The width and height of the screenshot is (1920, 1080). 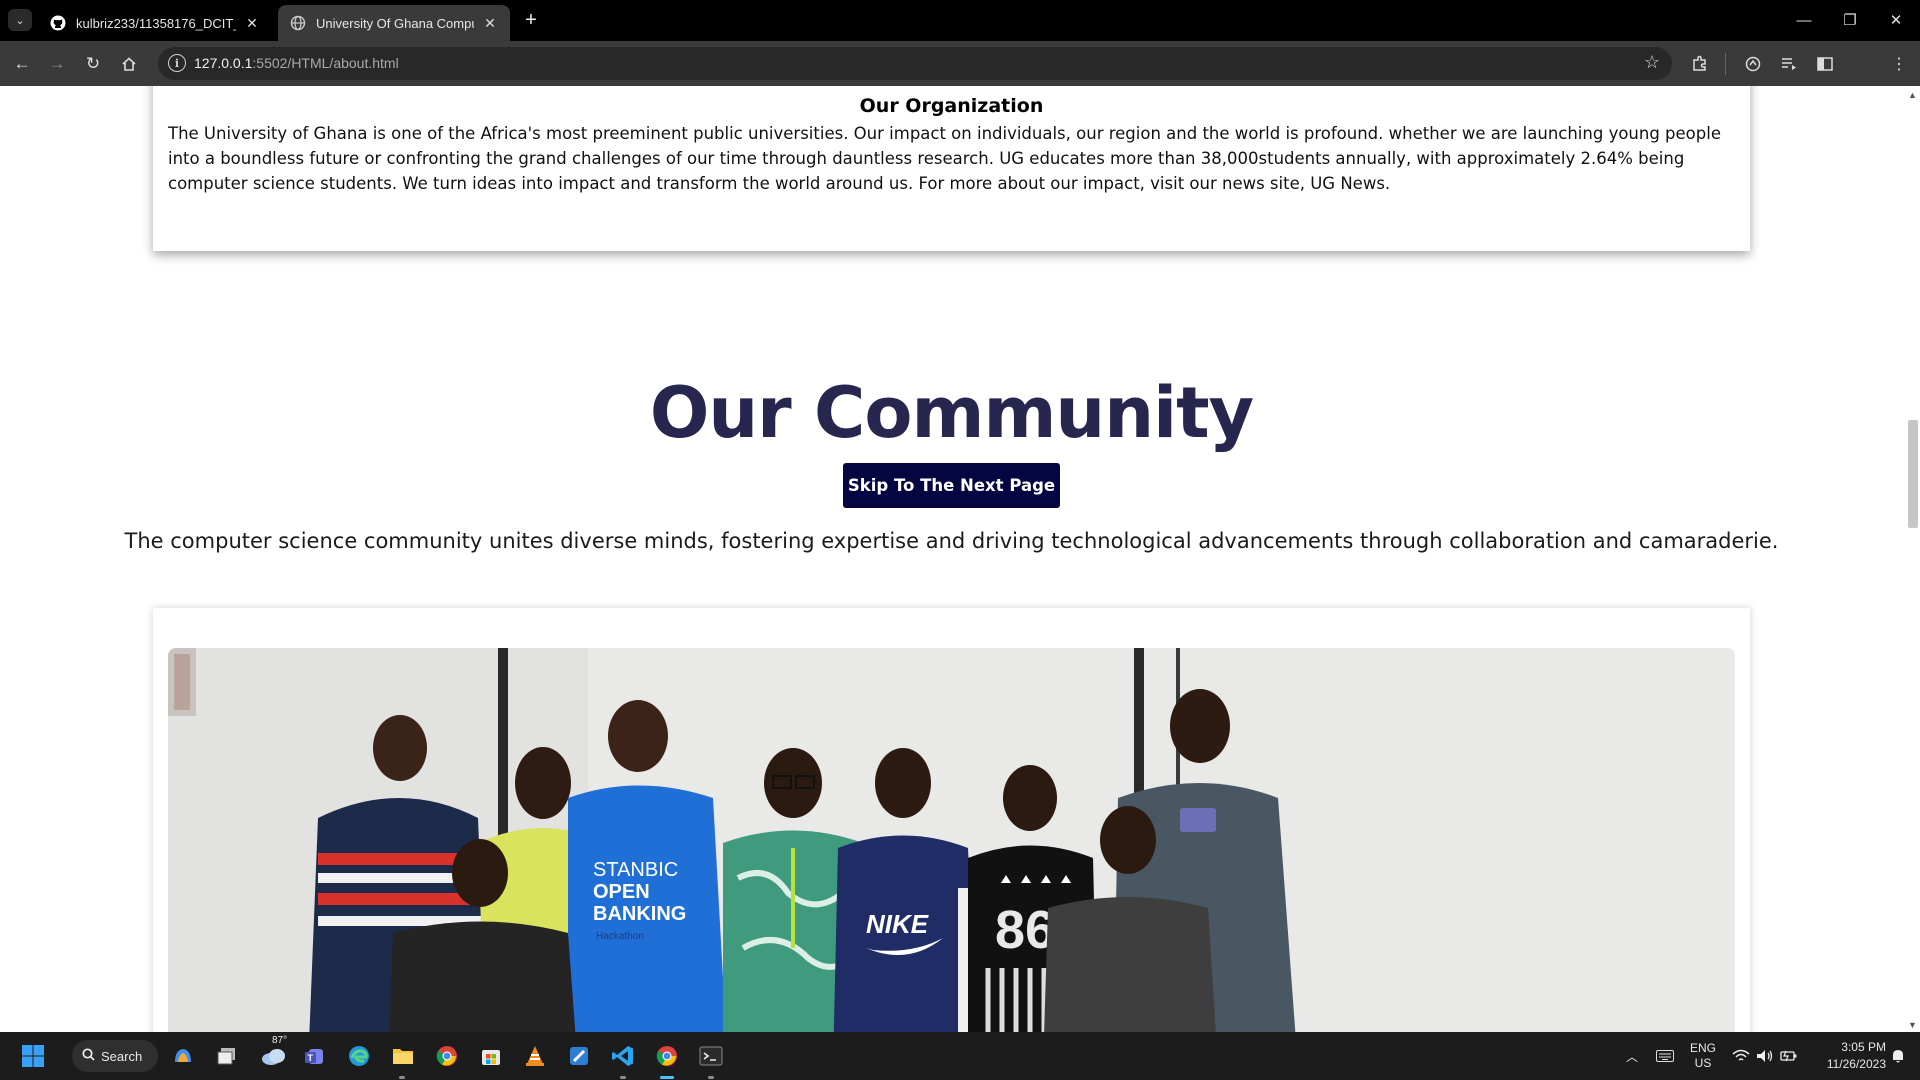 I want to click on shirt-text-3: BANKING, so click(x=639, y=914).